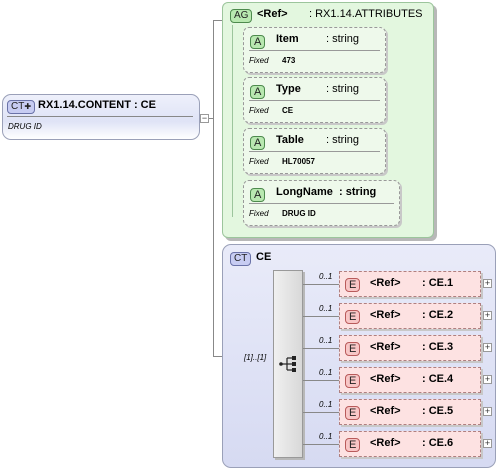 This screenshot has width=500, height=473. Describe the element at coordinates (438, 347) in the screenshot. I see `element-name: : CE.3` at that location.